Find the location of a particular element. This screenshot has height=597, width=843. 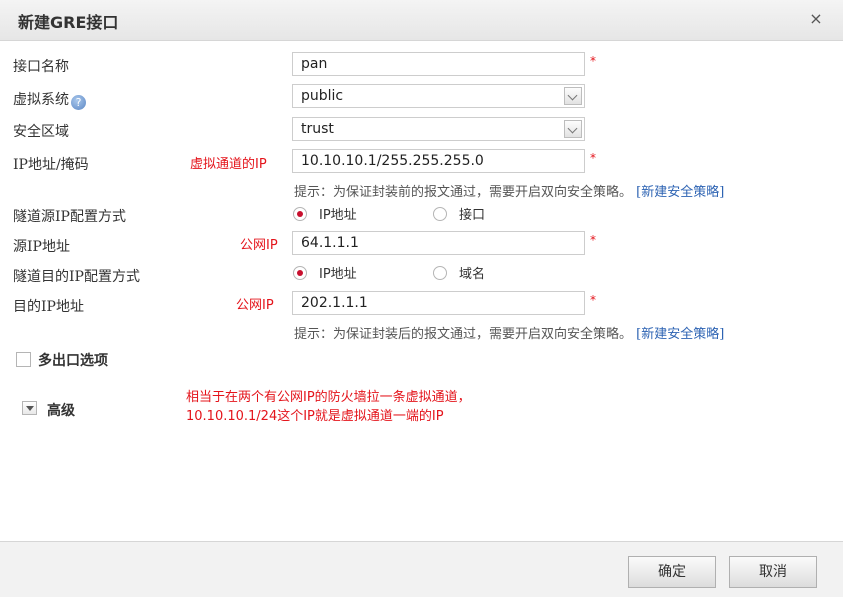

tunnel-dest-option-domain-label: 域名 is located at coordinates (472, 274).